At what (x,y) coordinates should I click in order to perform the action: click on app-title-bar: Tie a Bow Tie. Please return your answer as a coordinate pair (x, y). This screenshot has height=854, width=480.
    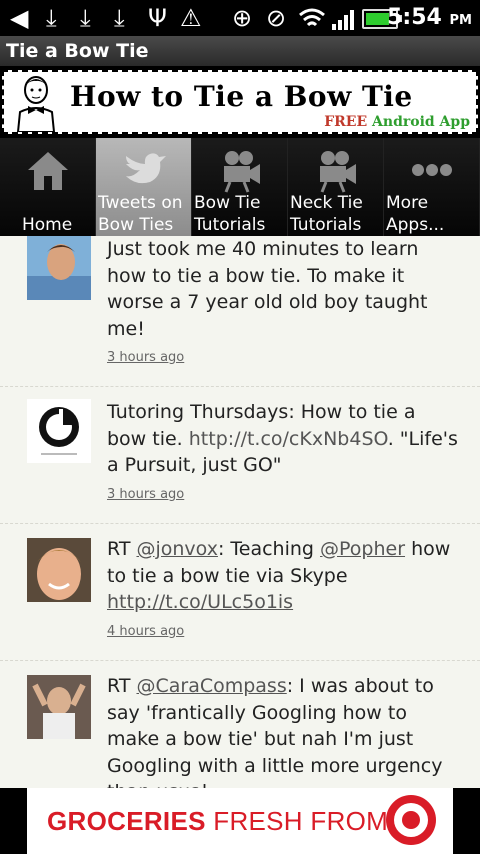
    Looking at the image, I should click on (240, 51).